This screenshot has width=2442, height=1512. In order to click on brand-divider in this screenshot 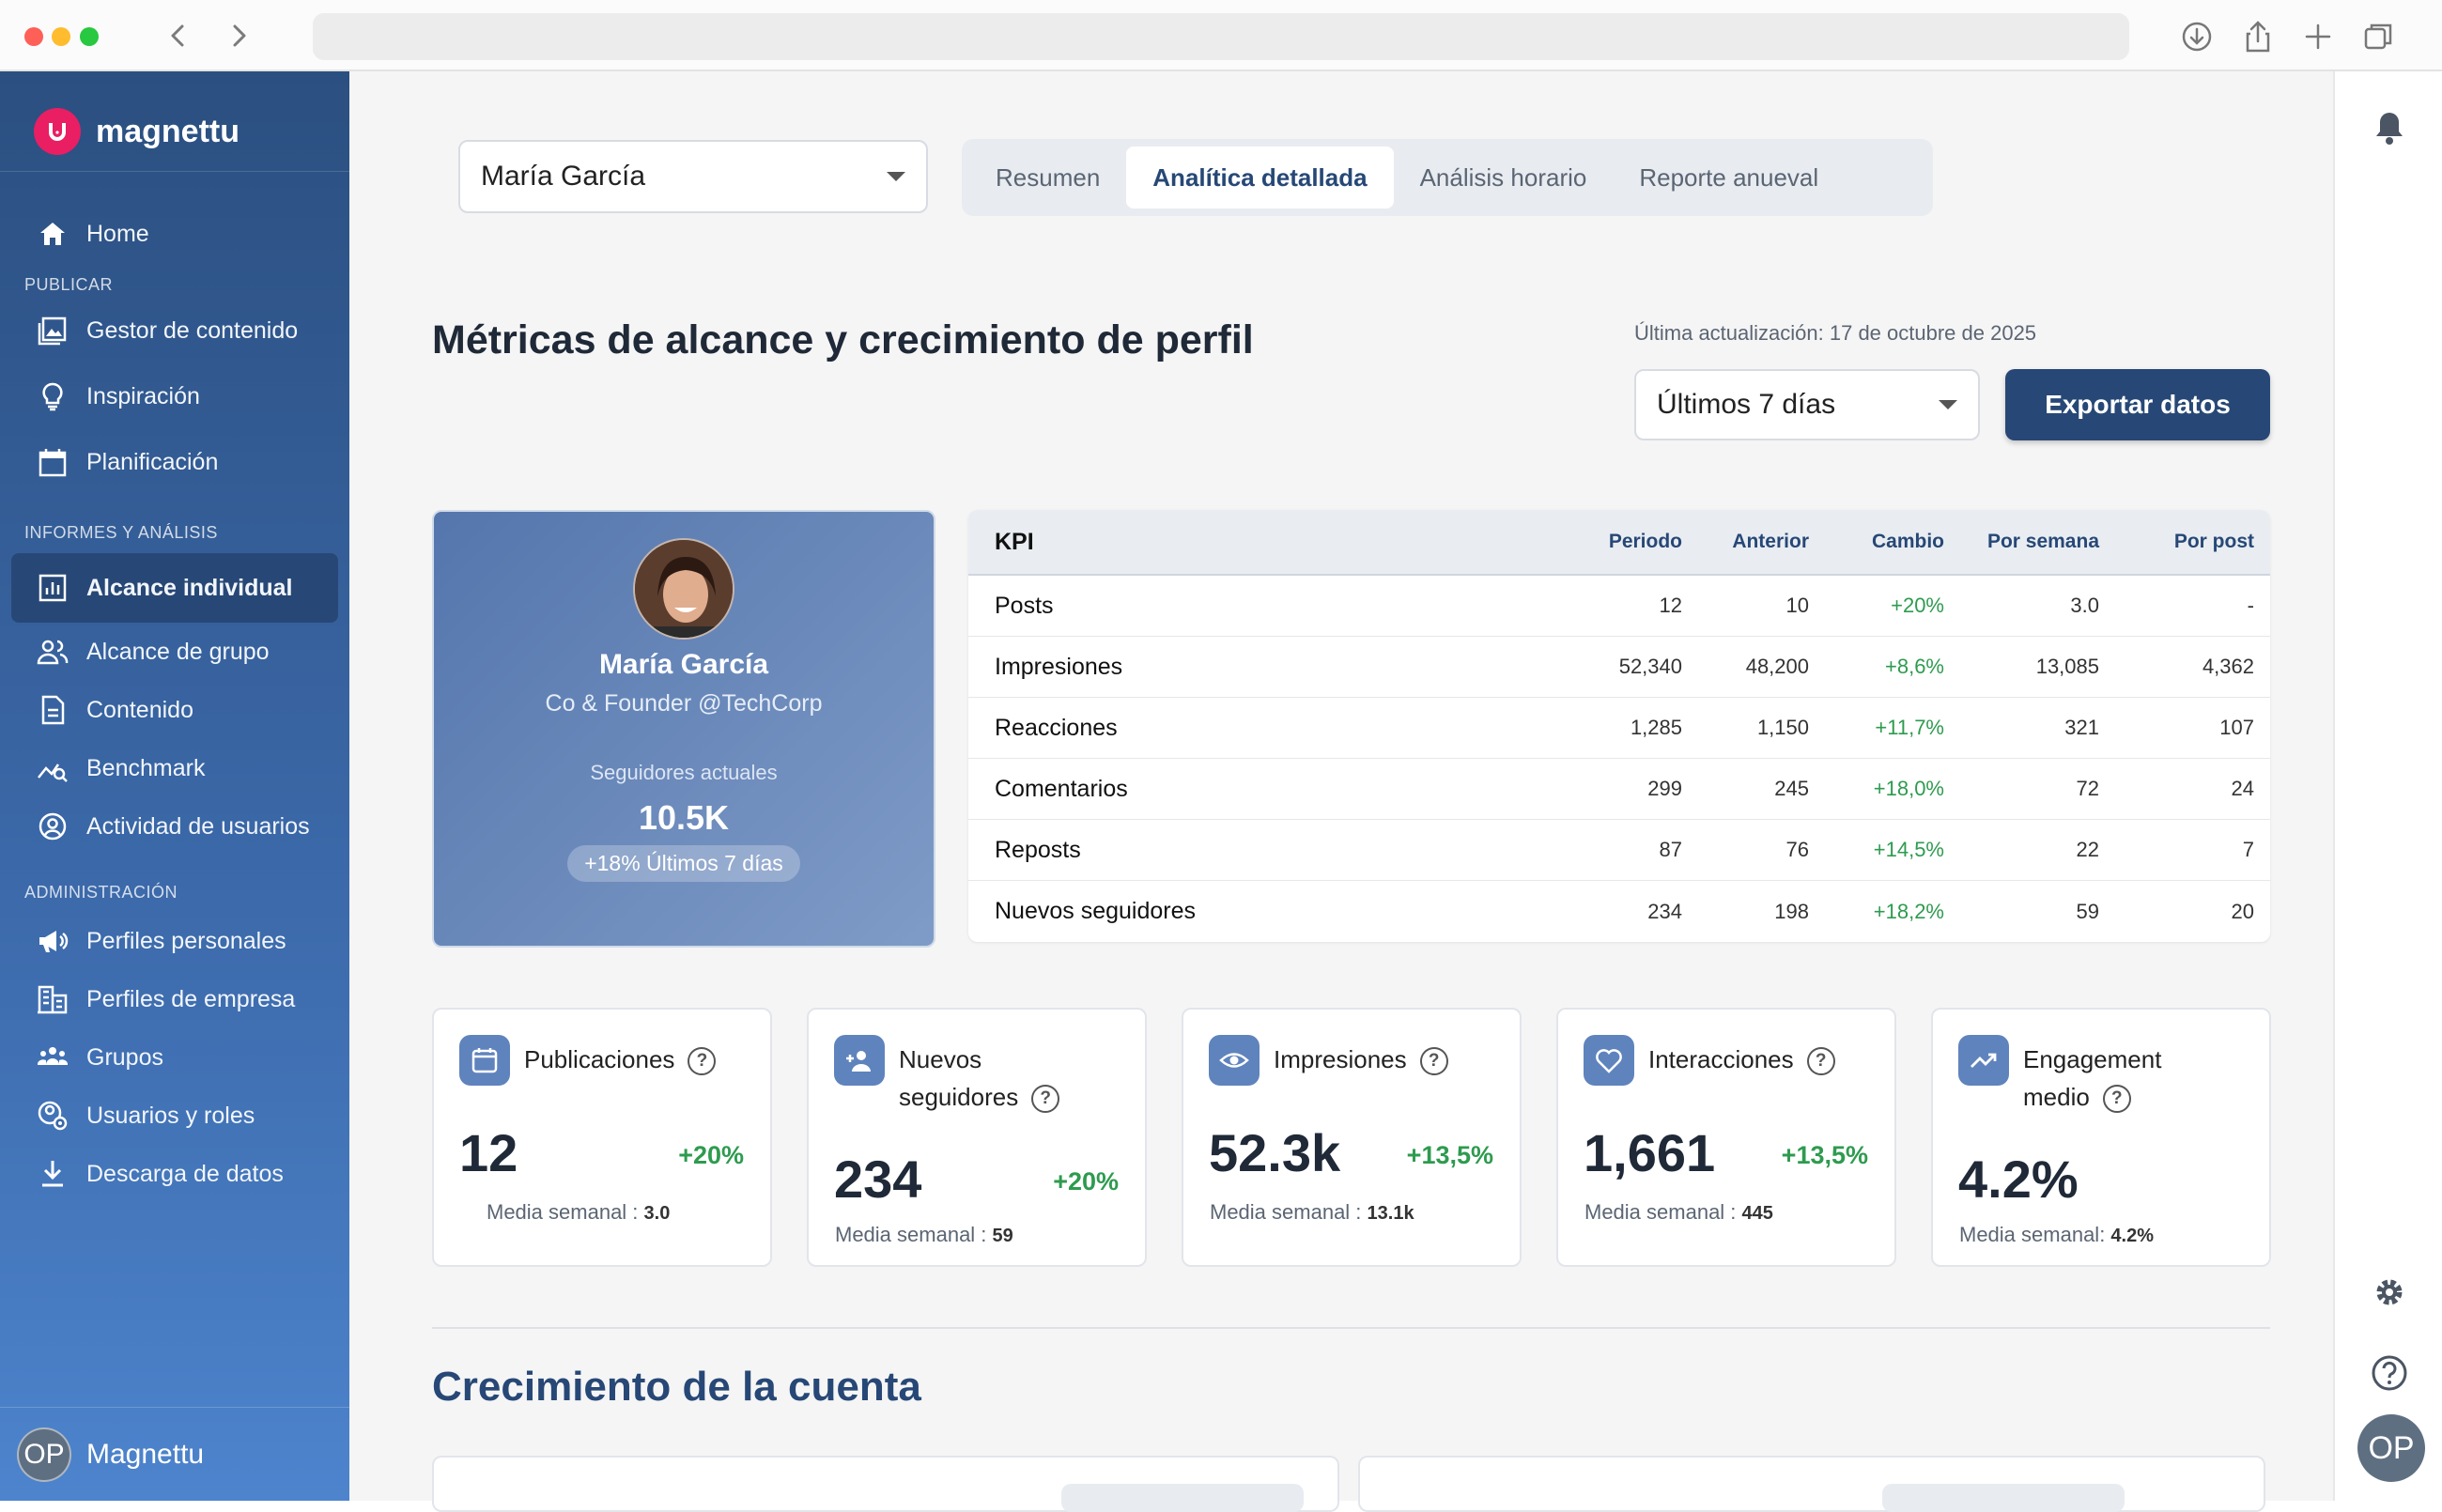, I will do `click(174, 172)`.